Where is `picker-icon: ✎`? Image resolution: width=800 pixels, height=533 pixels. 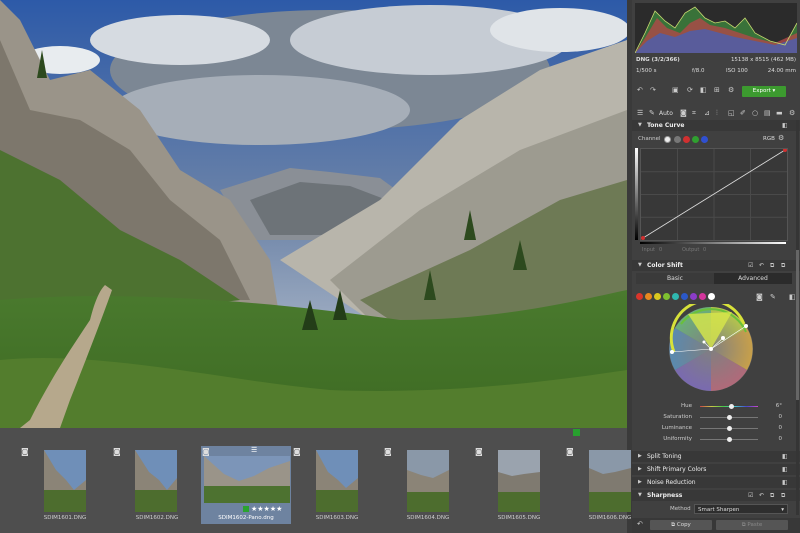 picker-icon: ✎ is located at coordinates (773, 297).